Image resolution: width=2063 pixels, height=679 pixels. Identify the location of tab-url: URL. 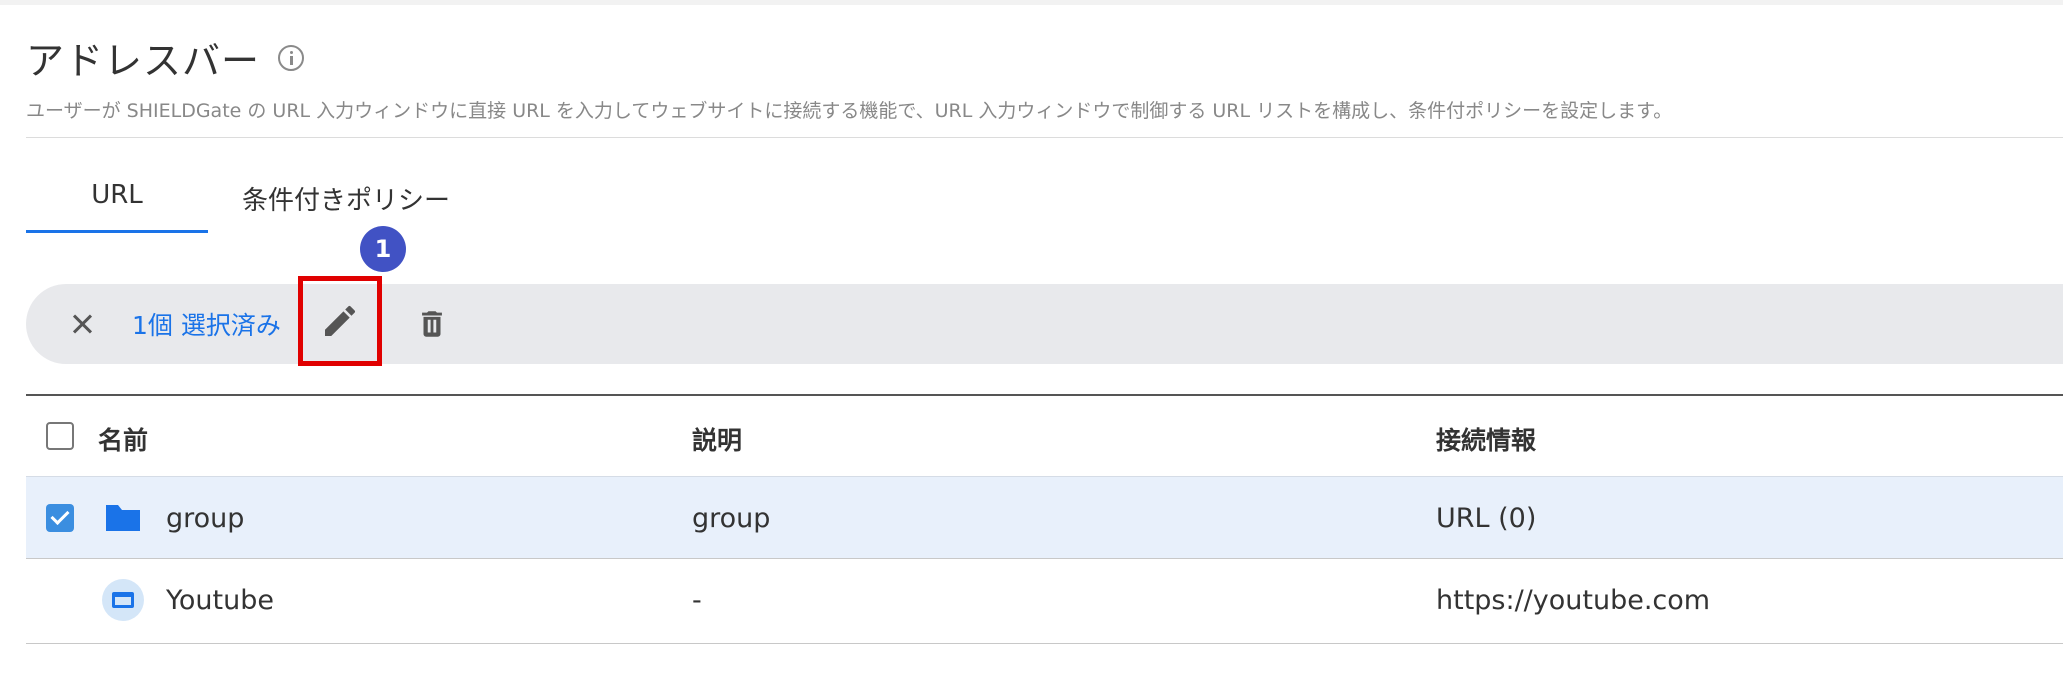
(117, 206).